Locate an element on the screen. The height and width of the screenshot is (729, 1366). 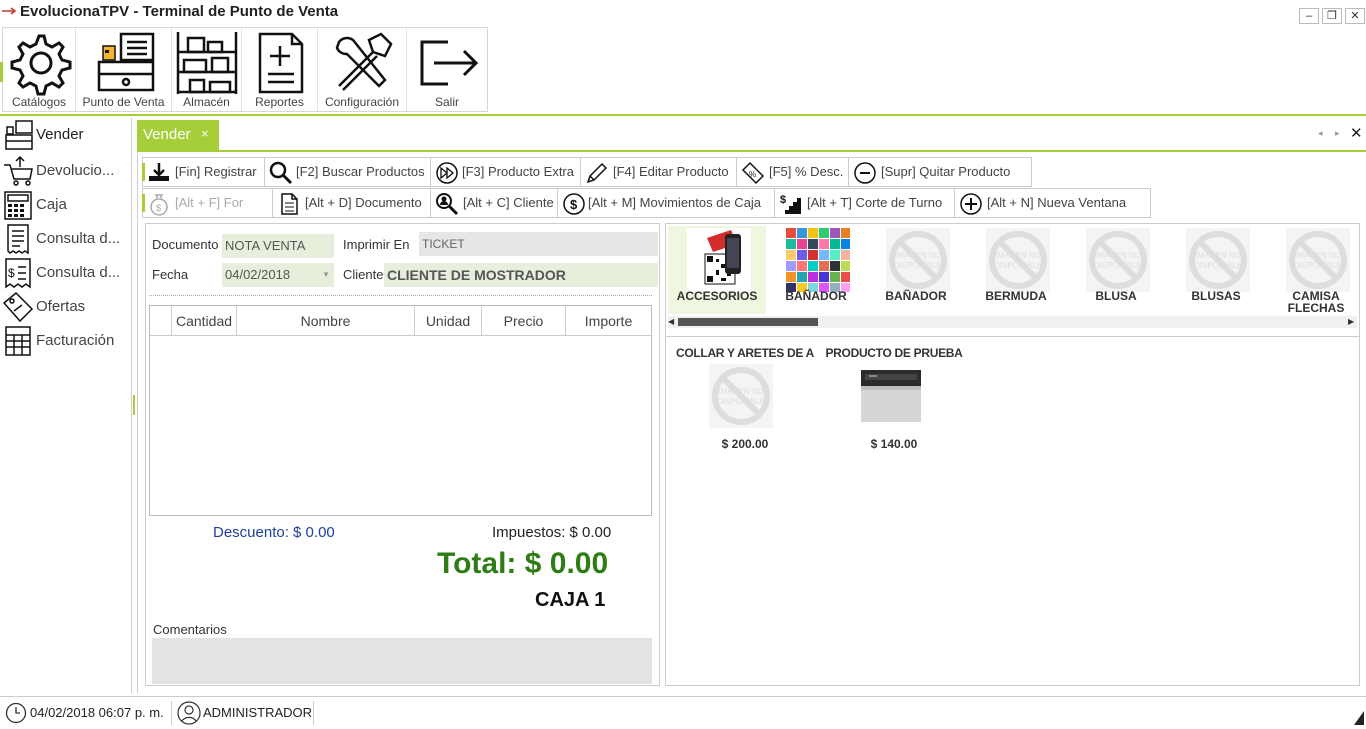
imprimir-field: TICKET is located at coordinates (538, 244).